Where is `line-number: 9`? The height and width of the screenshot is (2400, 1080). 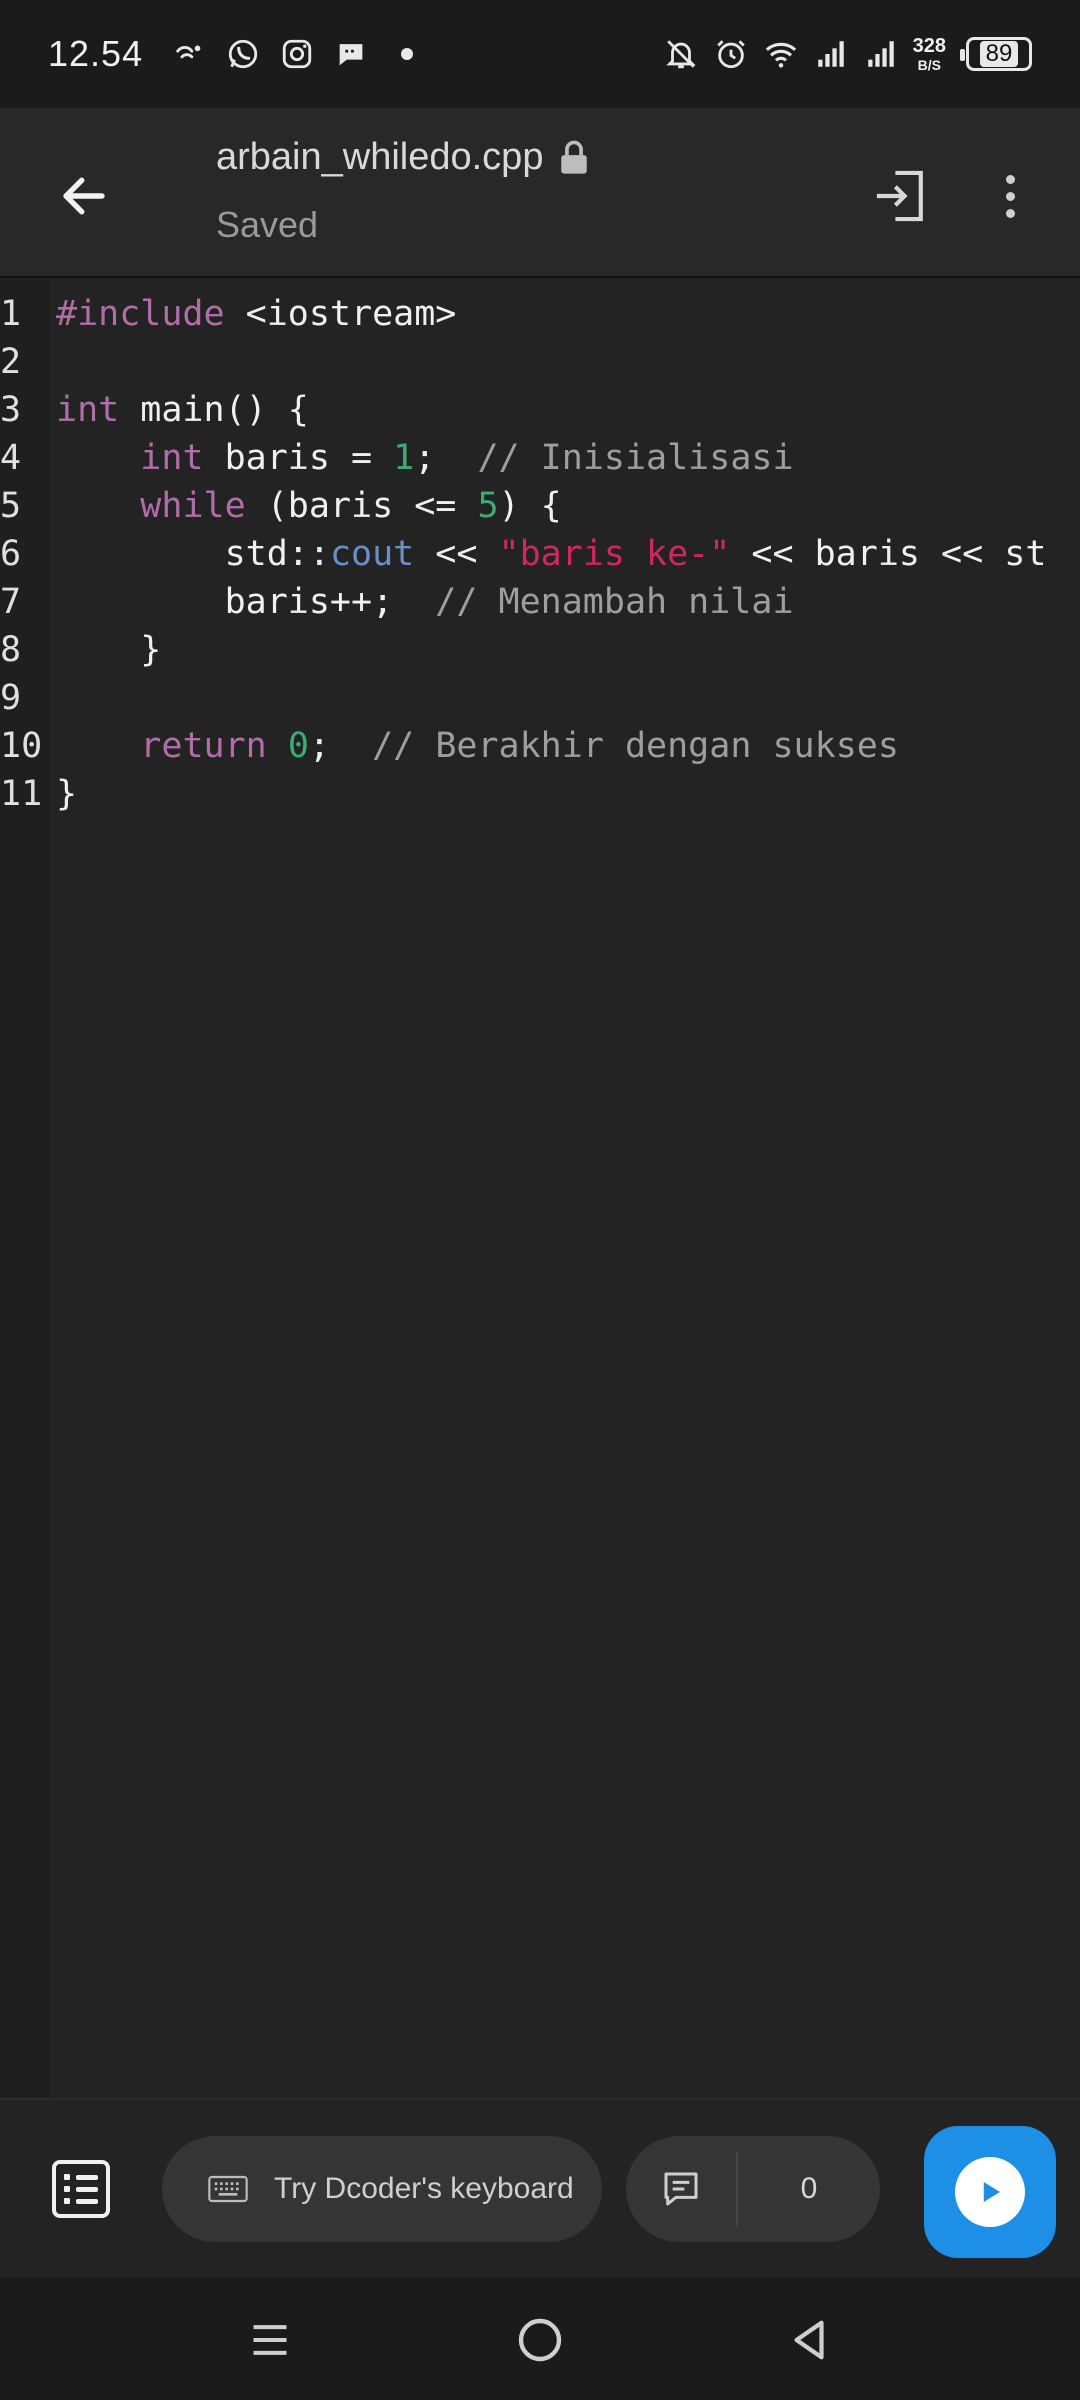
line-number: 9 is located at coordinates (11, 698).